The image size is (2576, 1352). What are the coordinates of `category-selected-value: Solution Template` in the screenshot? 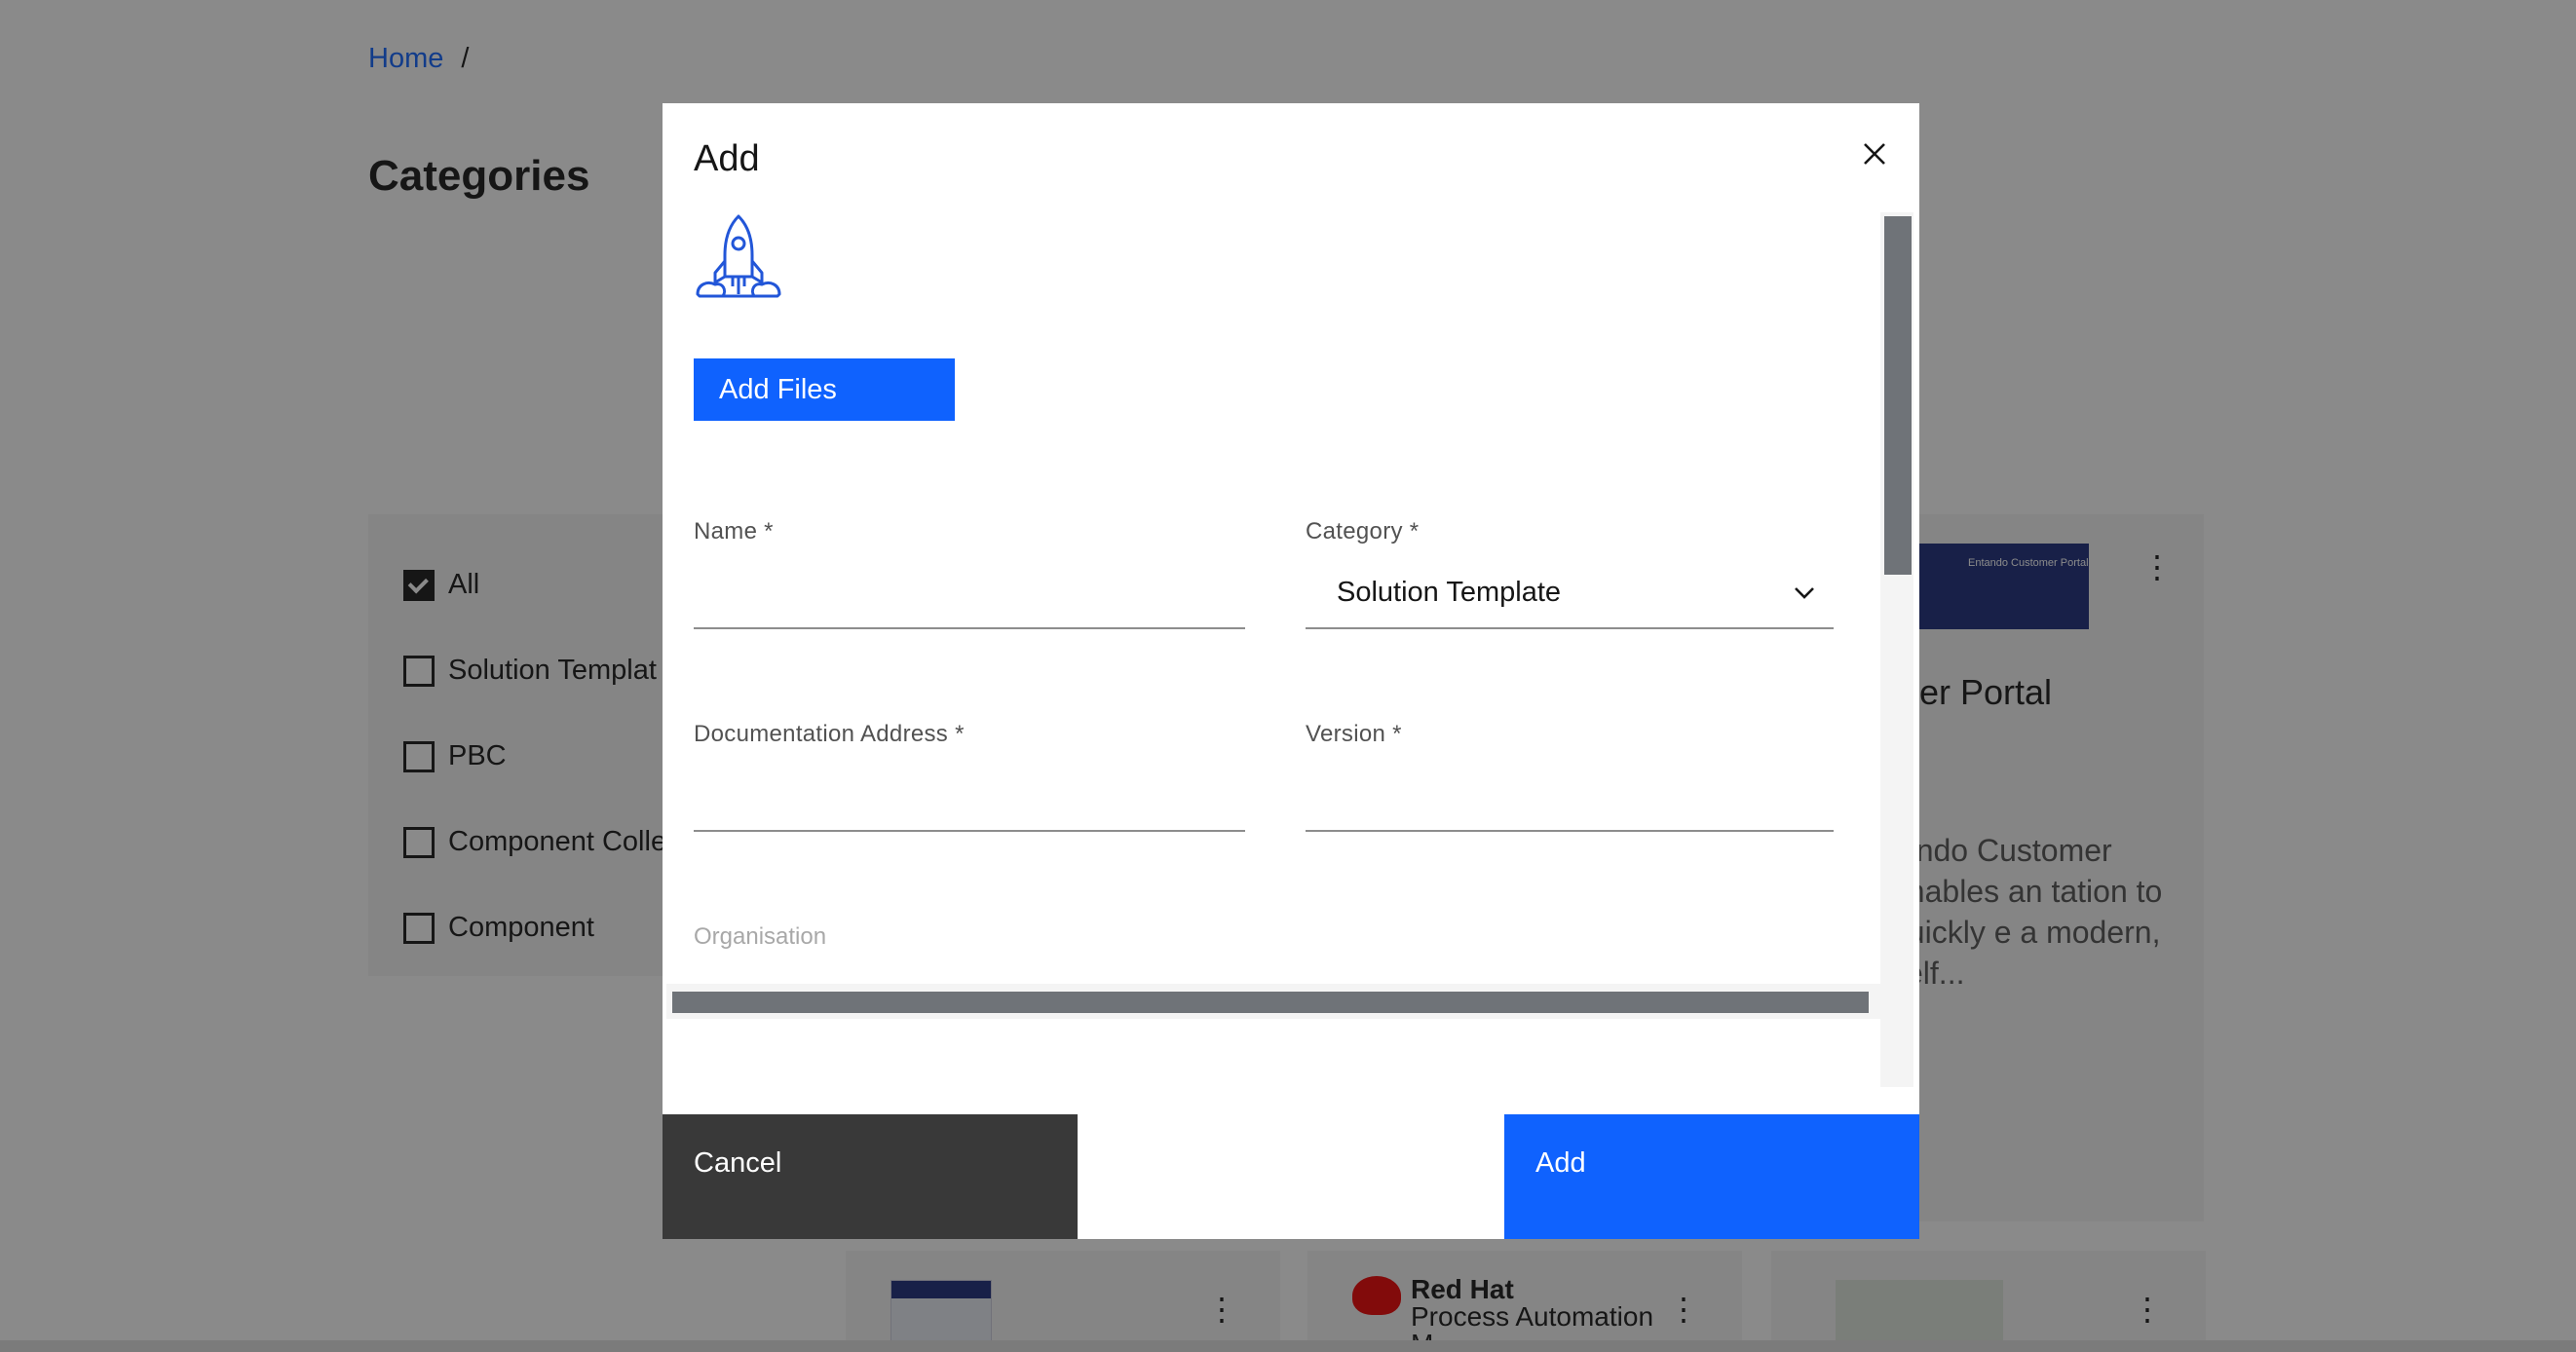 It's located at (1449, 592).